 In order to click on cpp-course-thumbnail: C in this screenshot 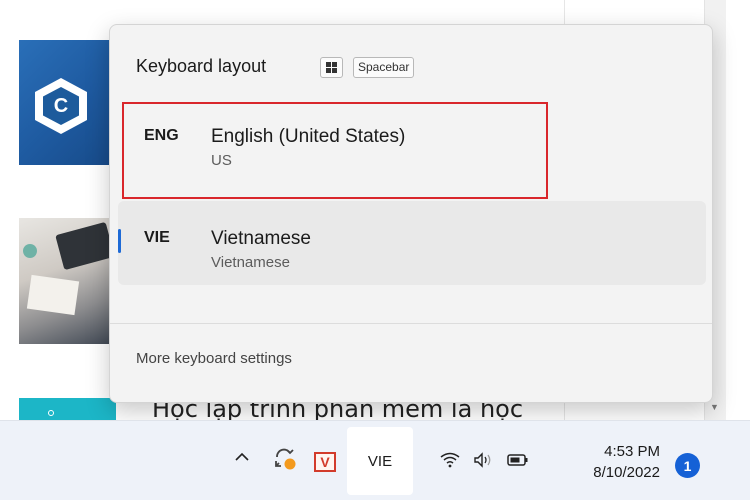, I will do `click(67, 102)`.